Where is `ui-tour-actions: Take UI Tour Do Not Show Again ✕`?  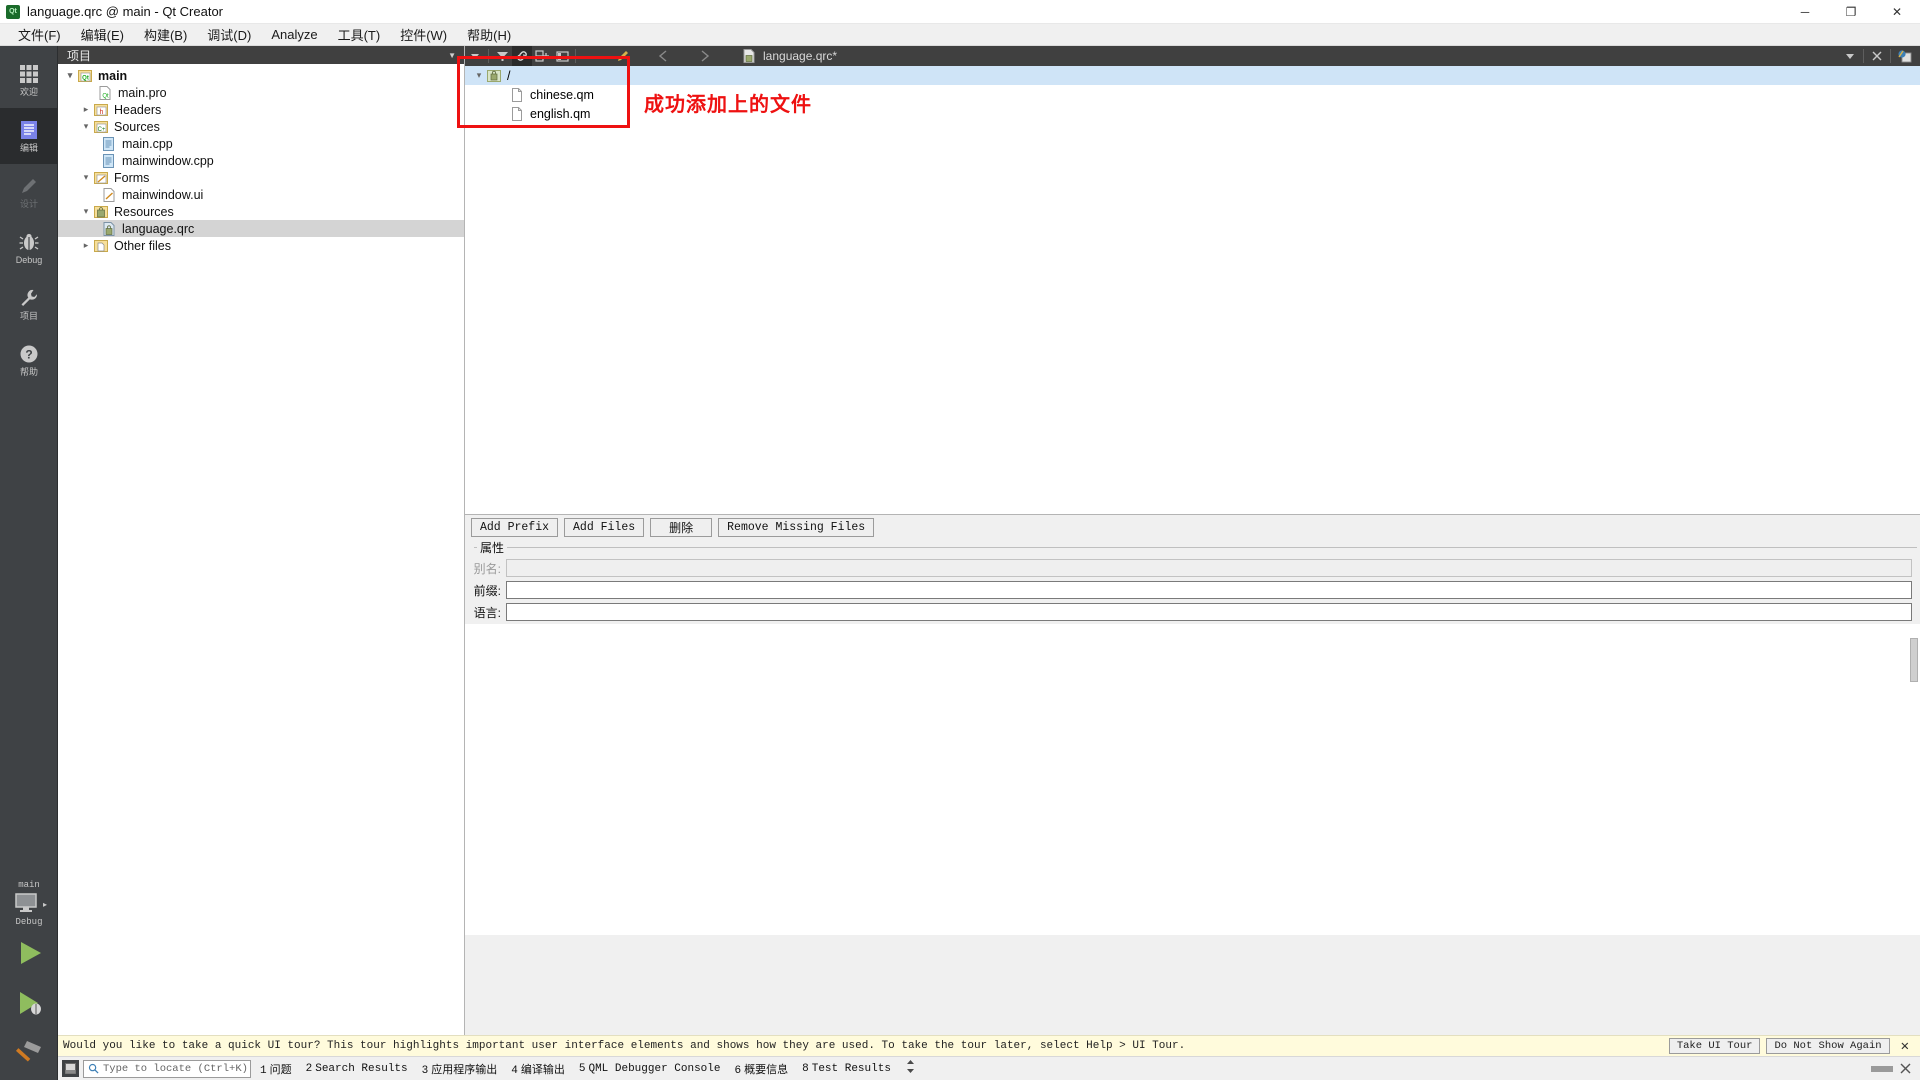 ui-tour-actions: Take UI Tour Do Not Show Again ✕ is located at coordinates (1794, 1046).